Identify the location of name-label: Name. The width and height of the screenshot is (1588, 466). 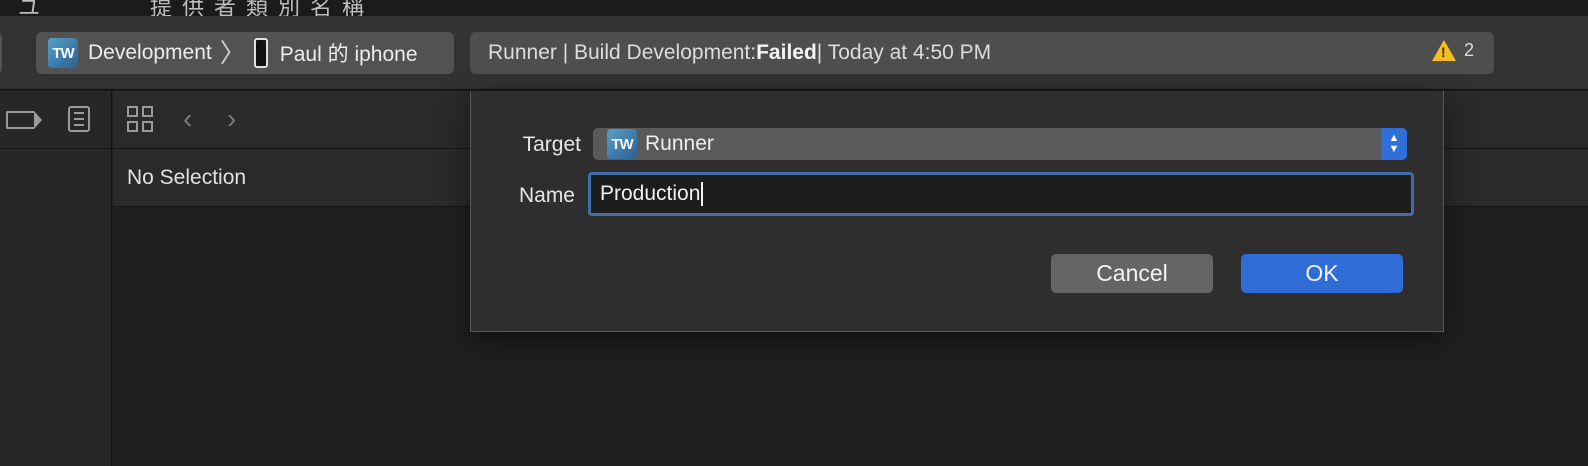
(546, 195).